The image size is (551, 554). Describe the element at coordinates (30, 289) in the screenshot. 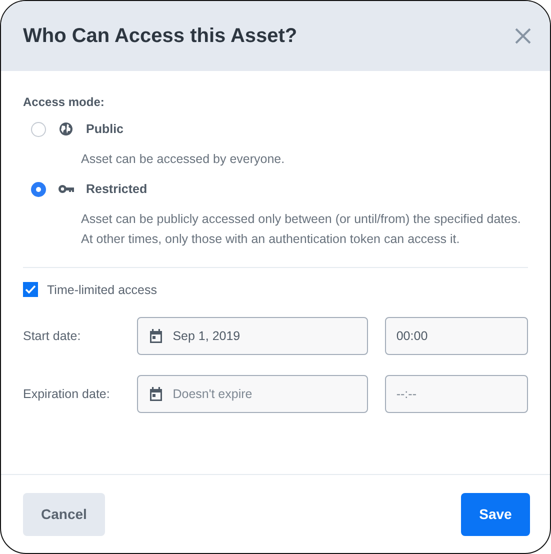

I see `checkbox` at that location.